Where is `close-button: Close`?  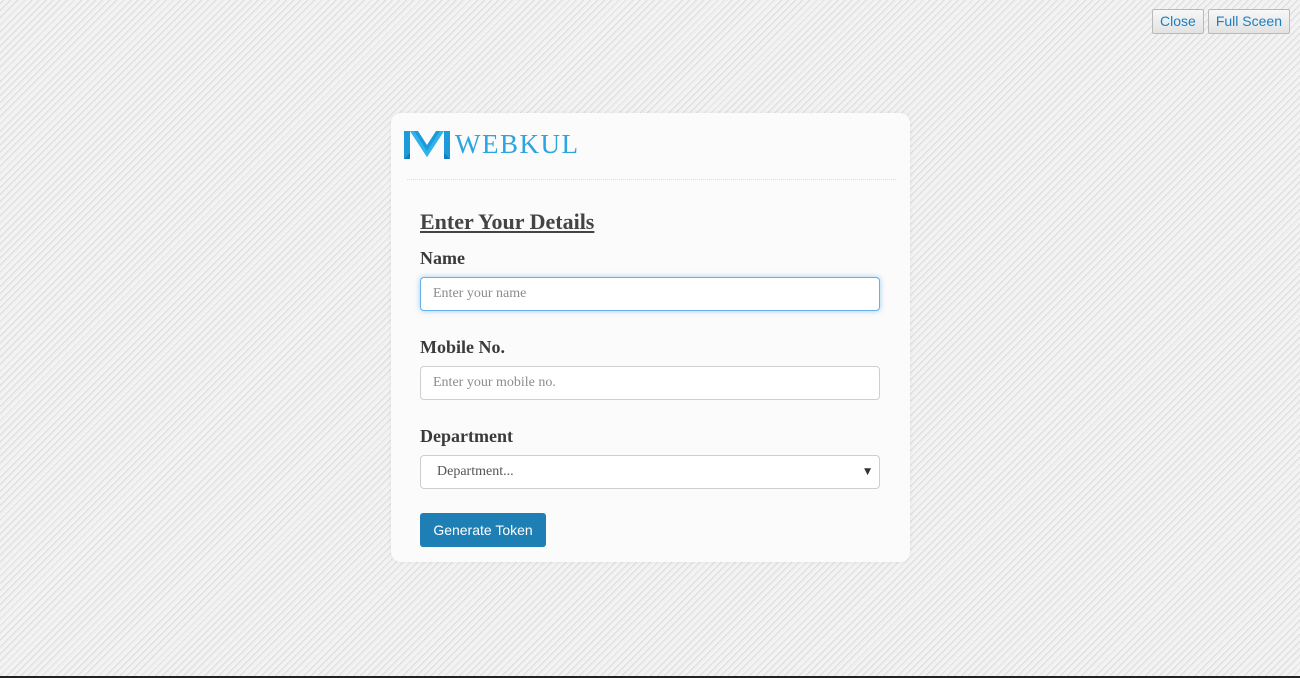
close-button: Close is located at coordinates (1178, 21).